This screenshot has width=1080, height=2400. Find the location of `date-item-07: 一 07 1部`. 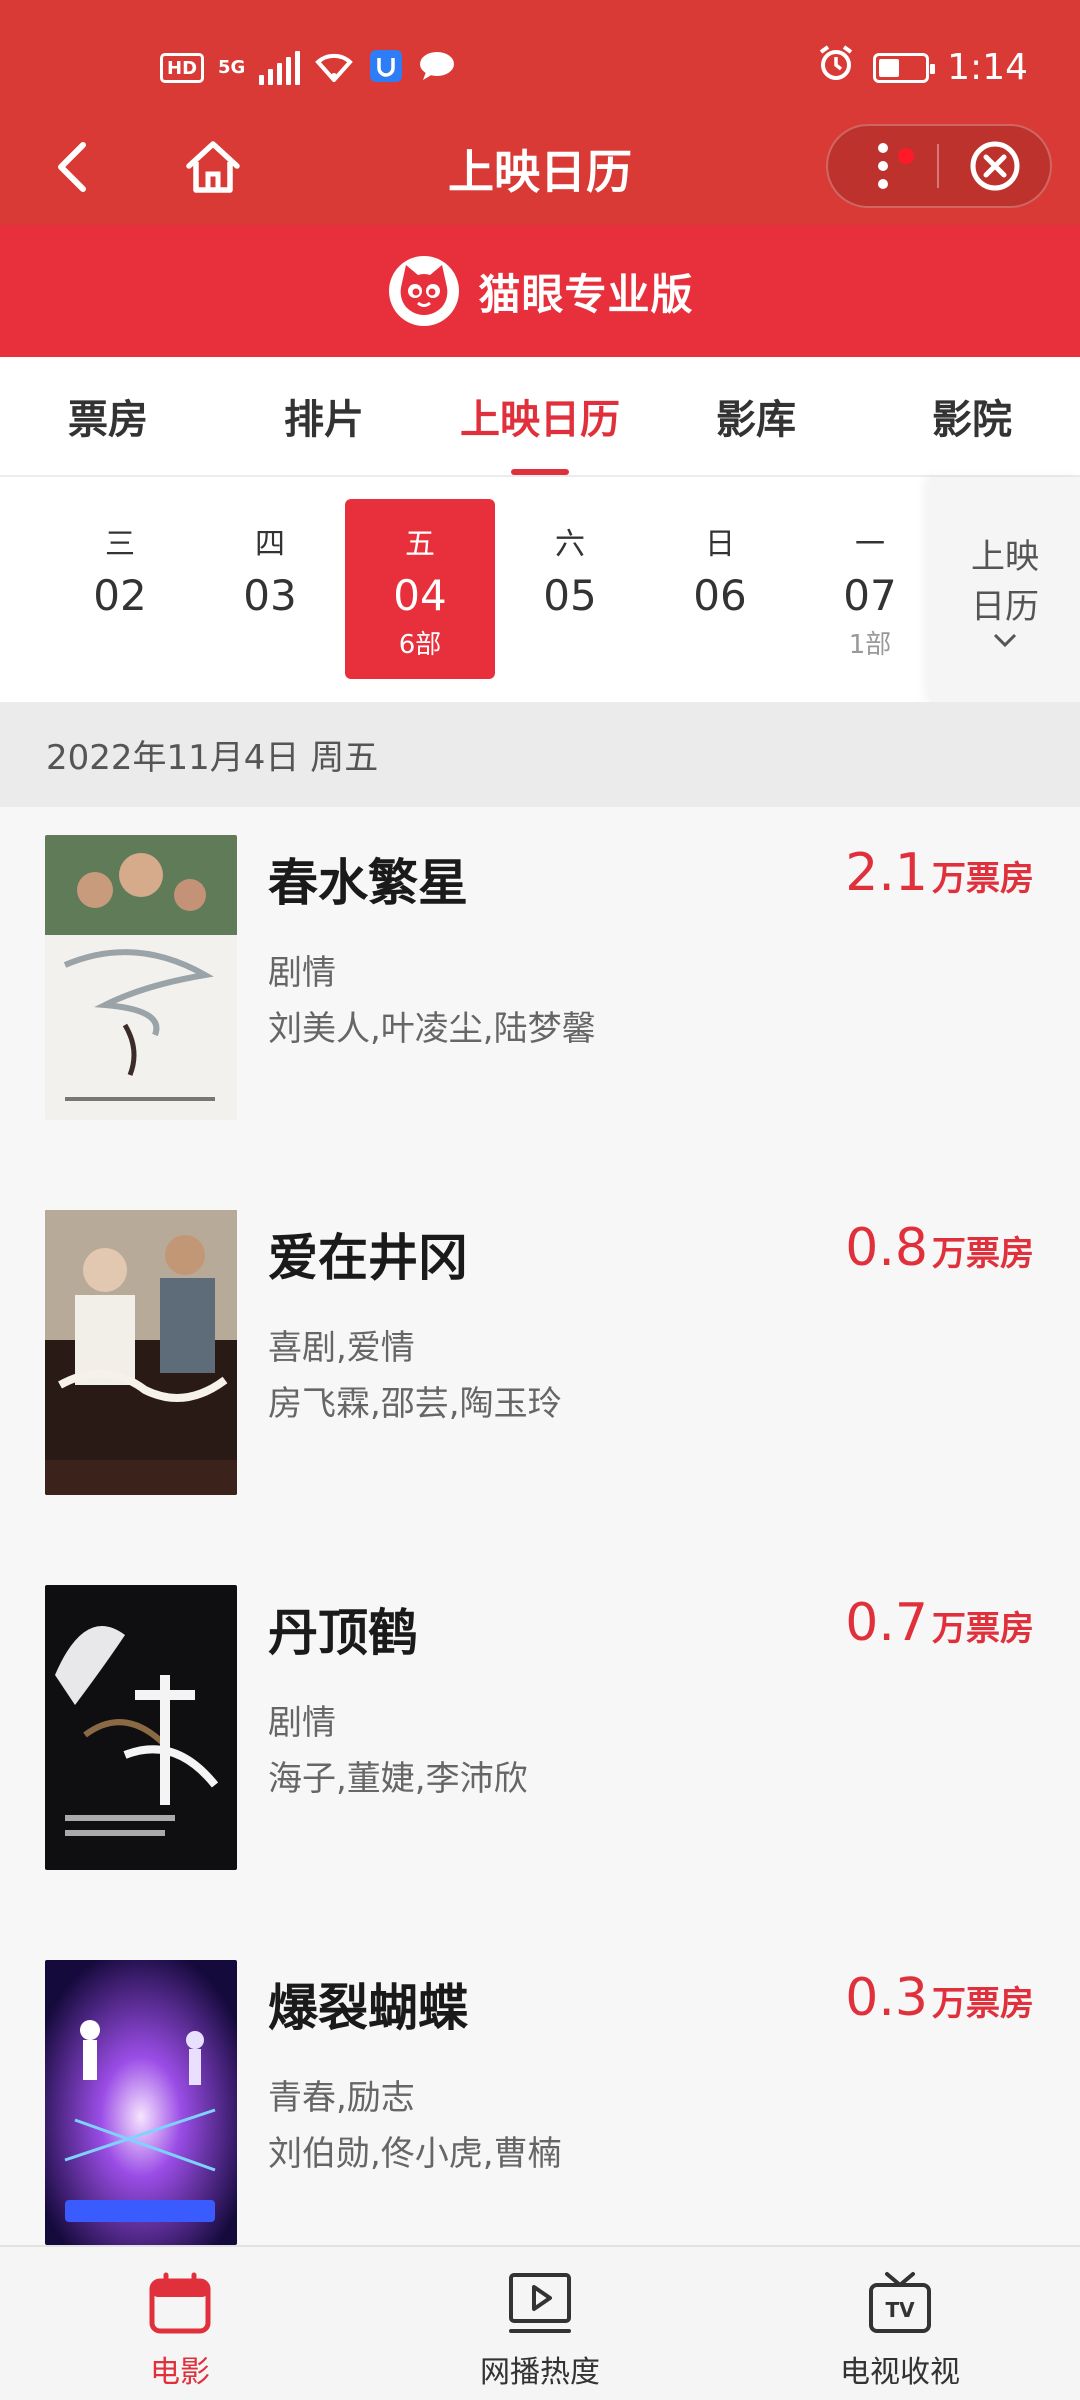

date-item-07: 一 07 1部 is located at coordinates (870, 589).